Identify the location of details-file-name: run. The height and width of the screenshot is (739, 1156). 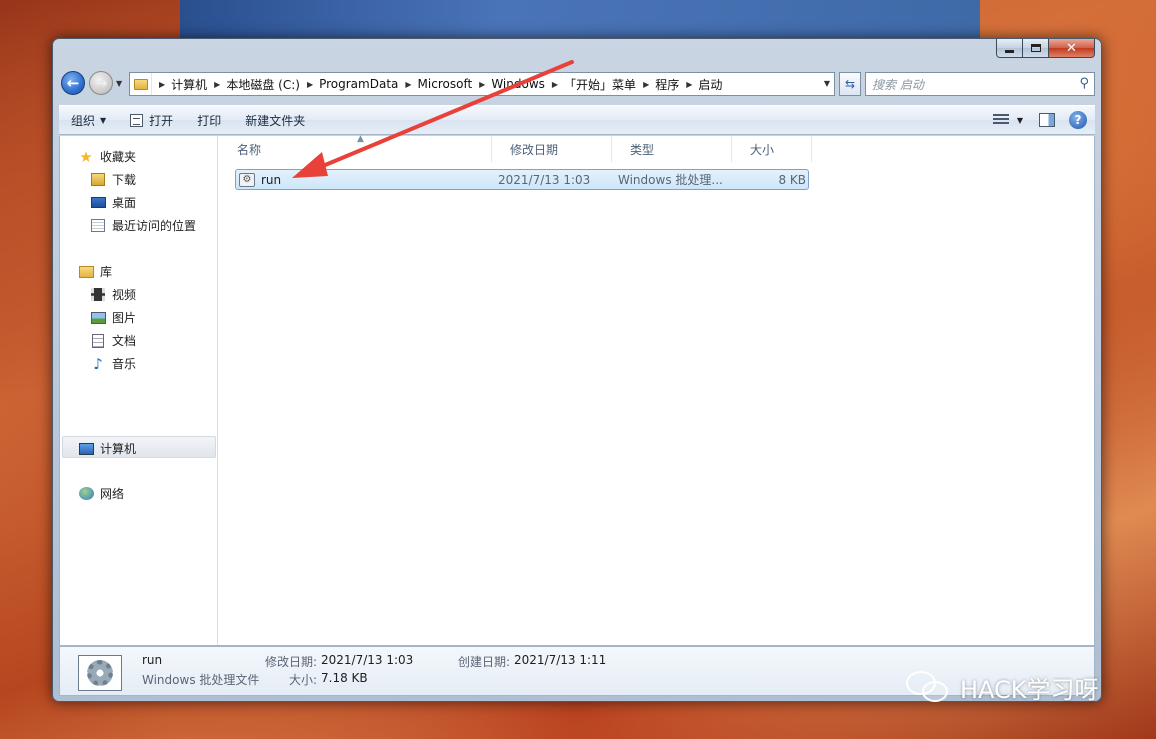
(152, 660).